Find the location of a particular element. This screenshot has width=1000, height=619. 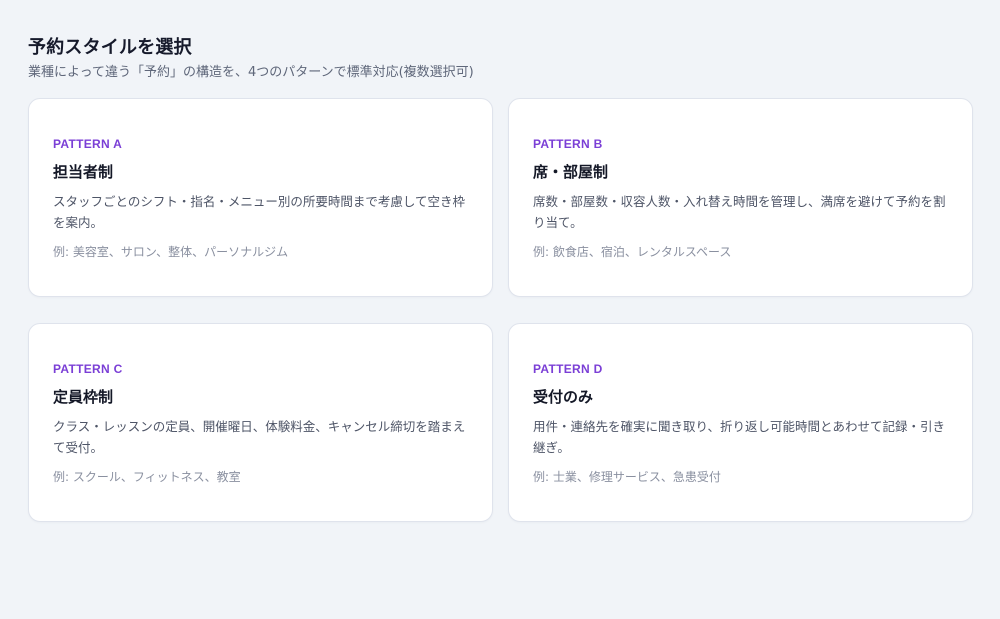

pattern-description: 用件・連絡先を確実に聞き取り、折り返し可能時間とあわせて記録・引き継ぎ。 is located at coordinates (739, 437).